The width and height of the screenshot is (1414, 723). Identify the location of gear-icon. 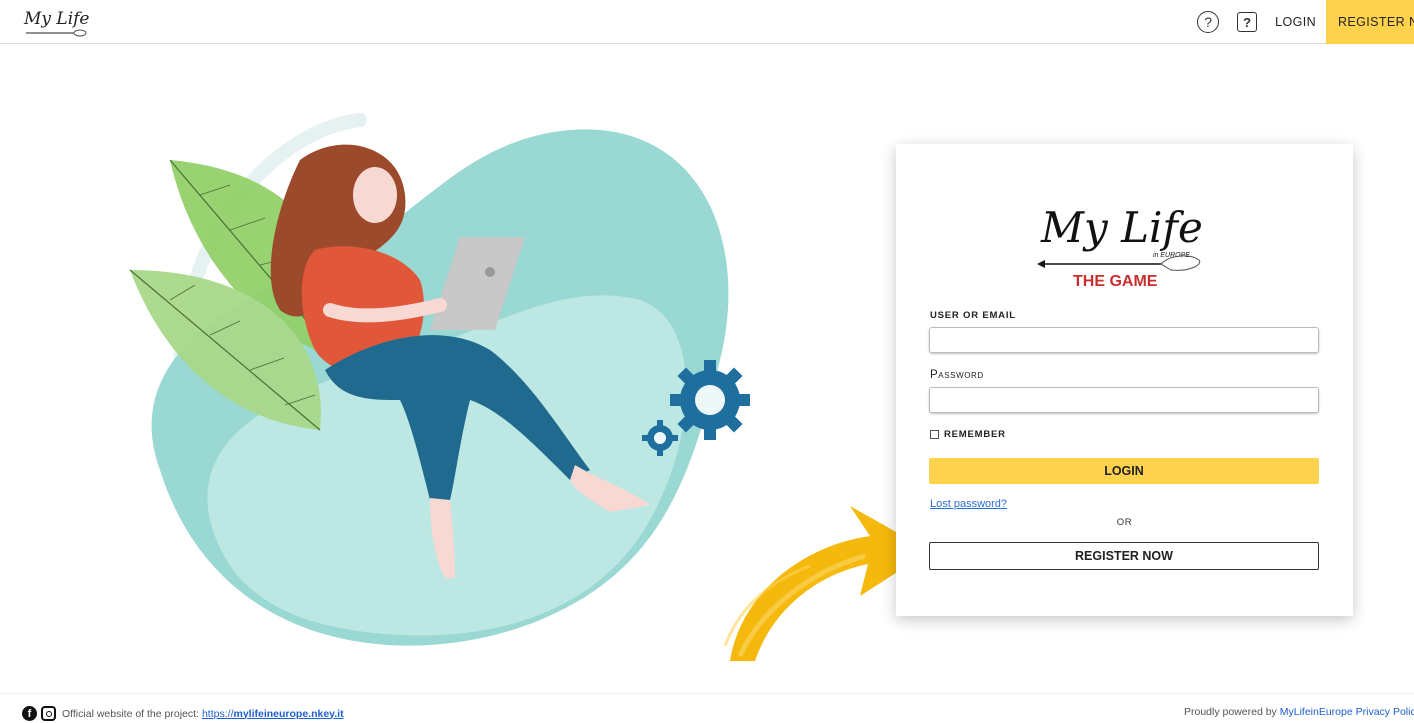
(710, 400).